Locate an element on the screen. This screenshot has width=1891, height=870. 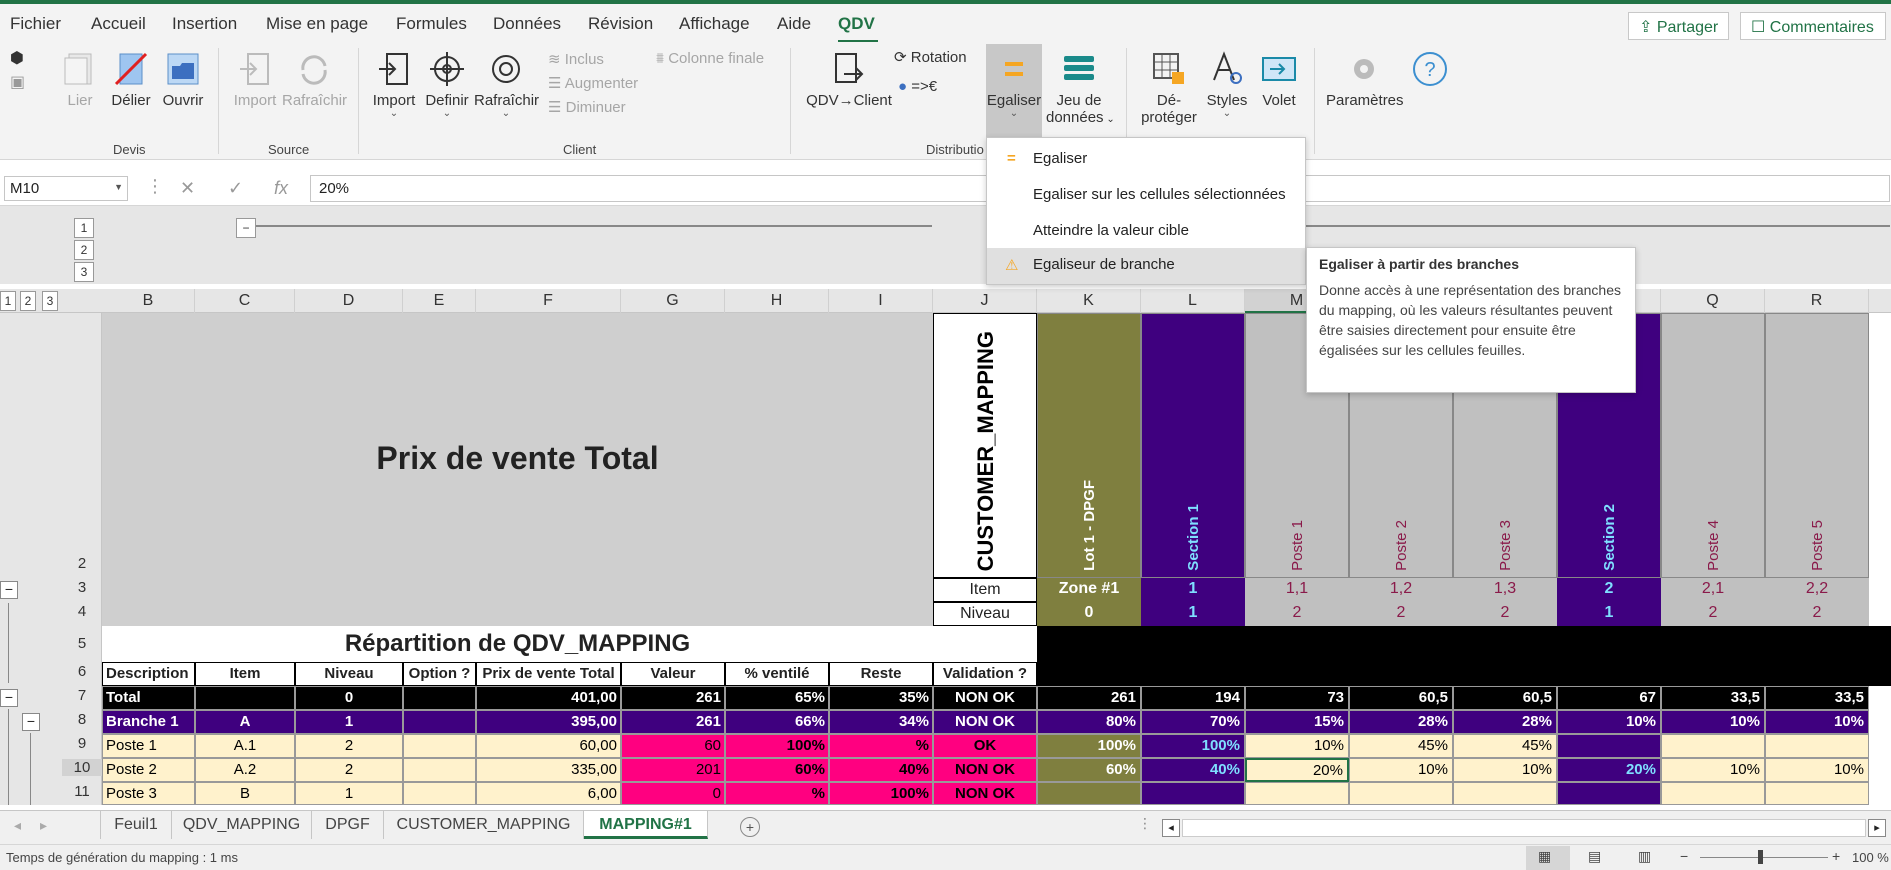
table-cell: 60 is located at coordinates (673, 746).